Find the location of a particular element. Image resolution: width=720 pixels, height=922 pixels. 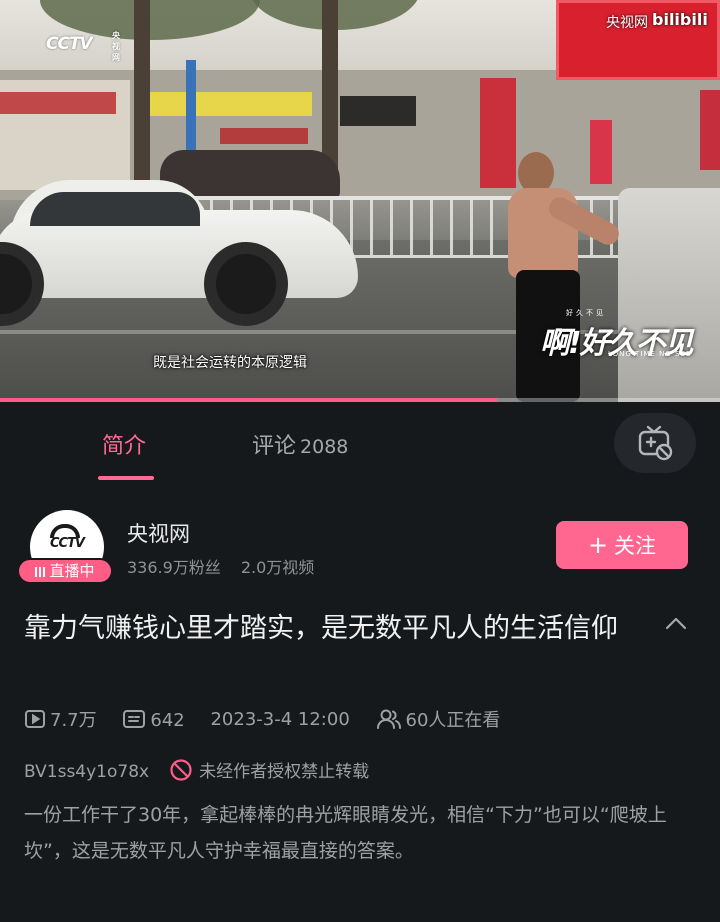

live-badge: 直播中 is located at coordinates (65, 571).